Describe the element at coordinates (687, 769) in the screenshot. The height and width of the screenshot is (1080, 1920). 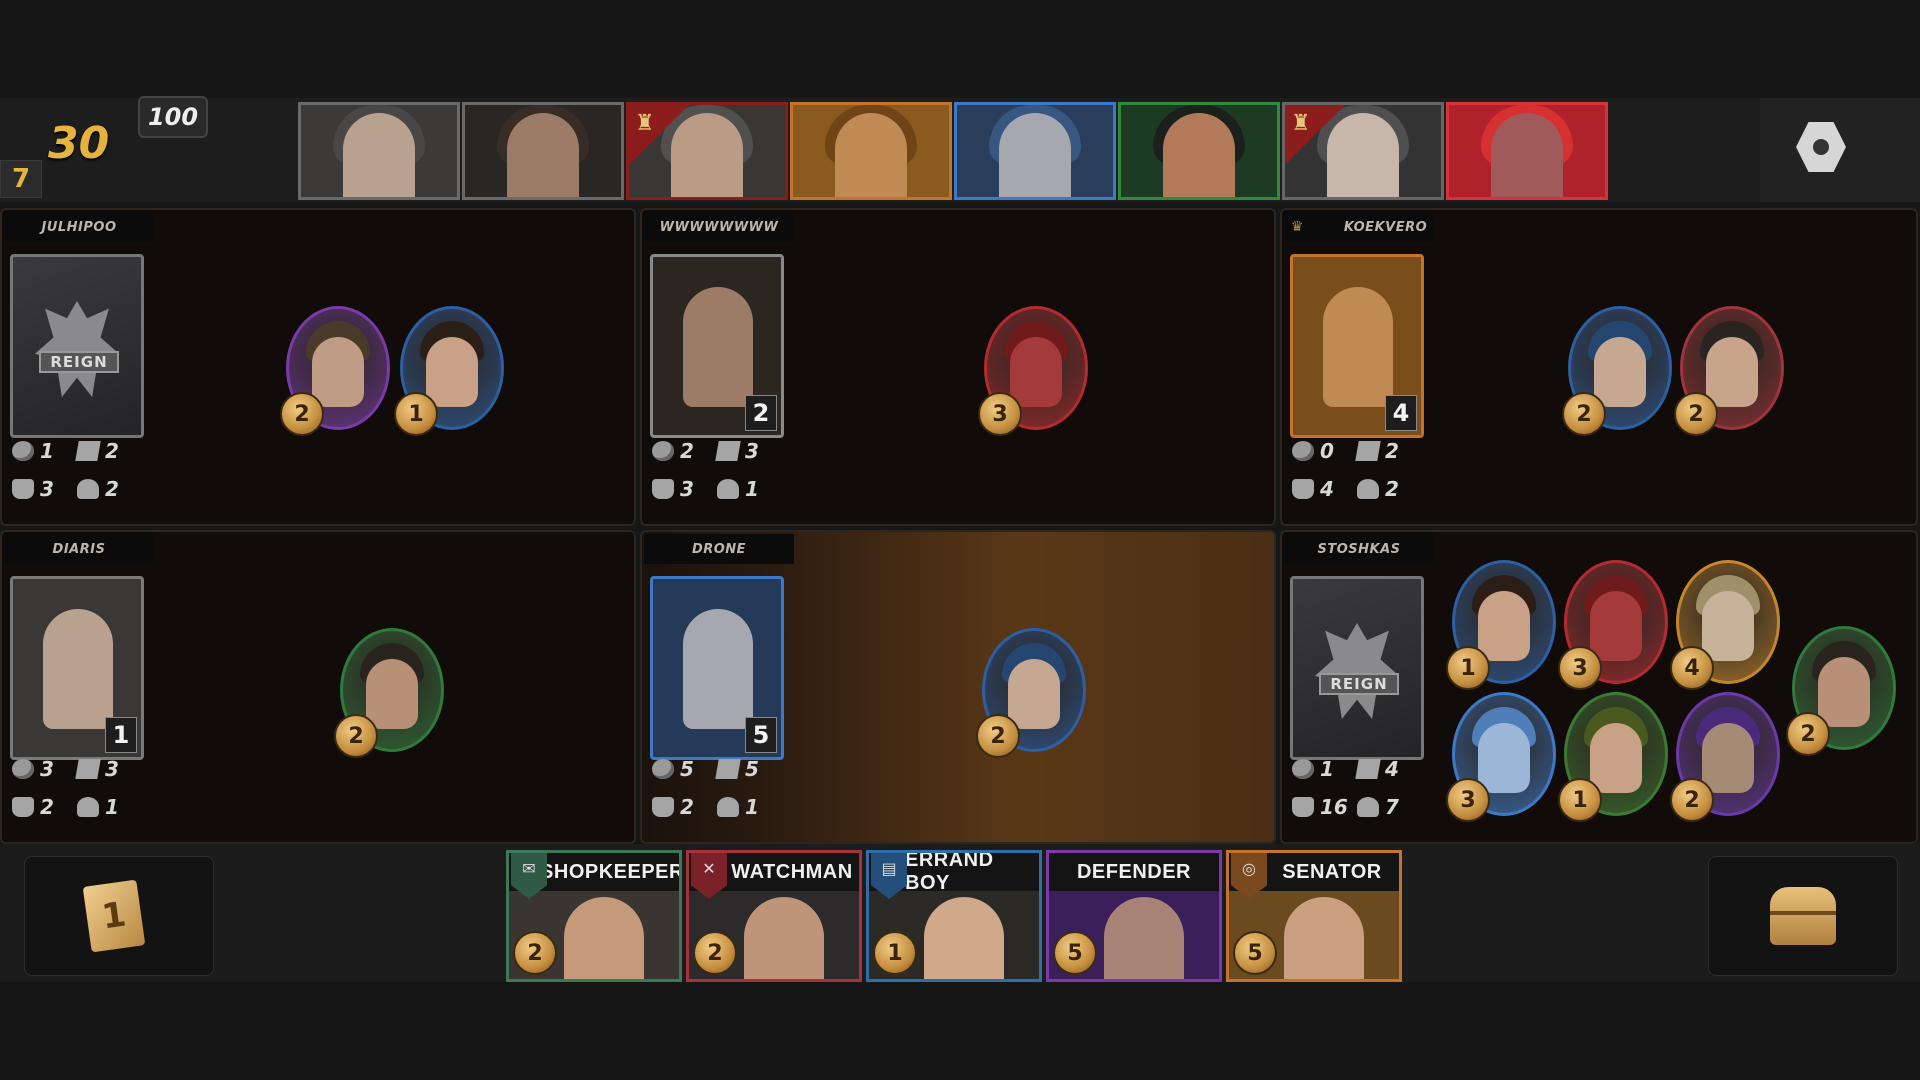
I see `stat-value: 5` at that location.